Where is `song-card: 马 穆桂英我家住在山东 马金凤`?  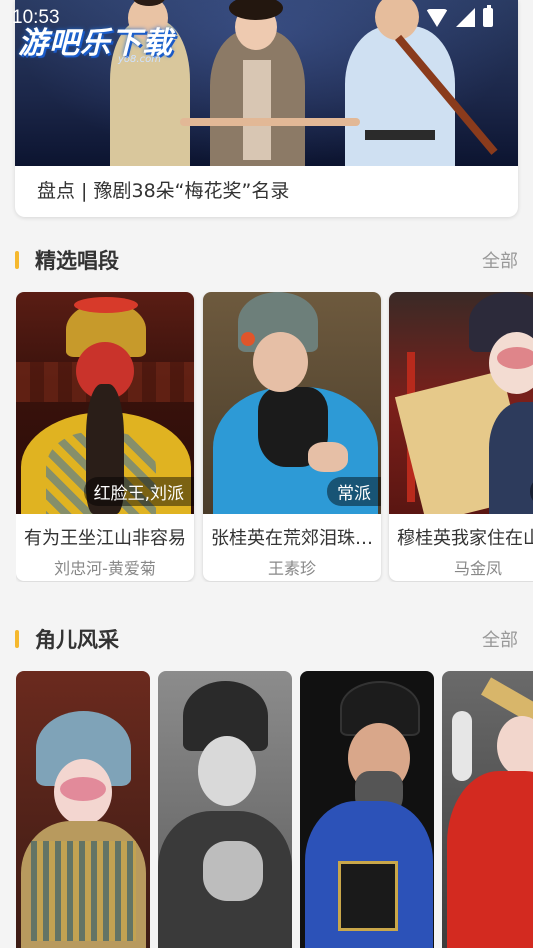 song-card: 马 穆桂英我家住在山东 马金凤 is located at coordinates (461, 436).